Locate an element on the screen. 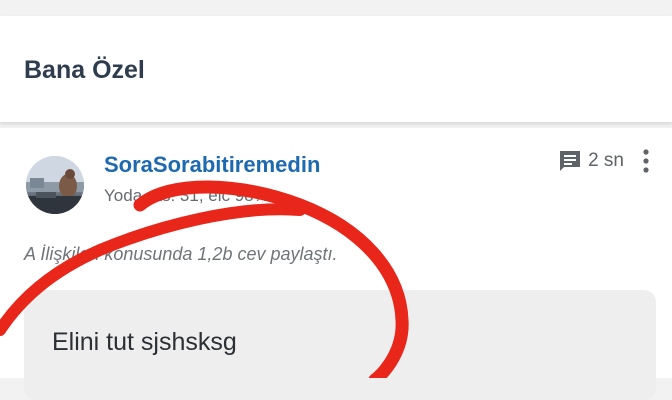 The width and height of the screenshot is (672, 400). comment-icon is located at coordinates (570, 161).